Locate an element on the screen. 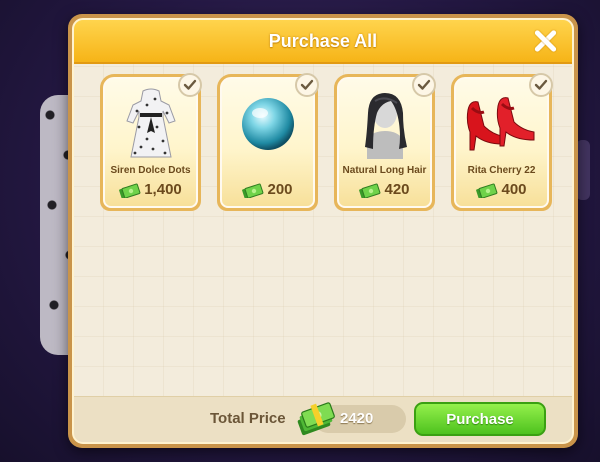 This screenshot has height=462, width=600. item-price: 200 is located at coordinates (267, 189).